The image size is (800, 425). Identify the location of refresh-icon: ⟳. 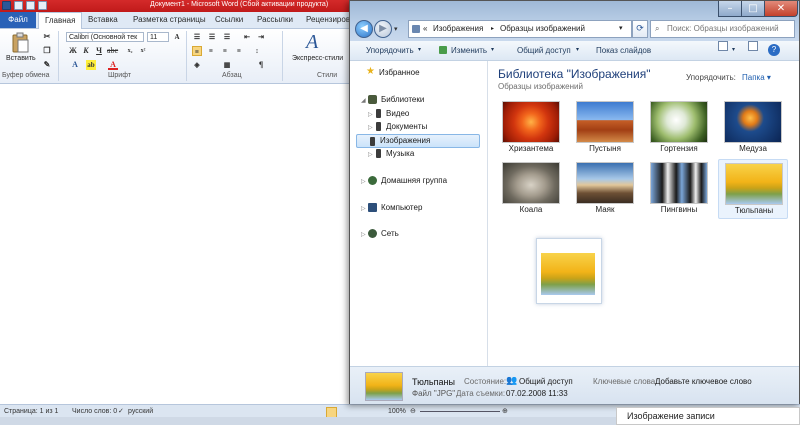
(640, 29).